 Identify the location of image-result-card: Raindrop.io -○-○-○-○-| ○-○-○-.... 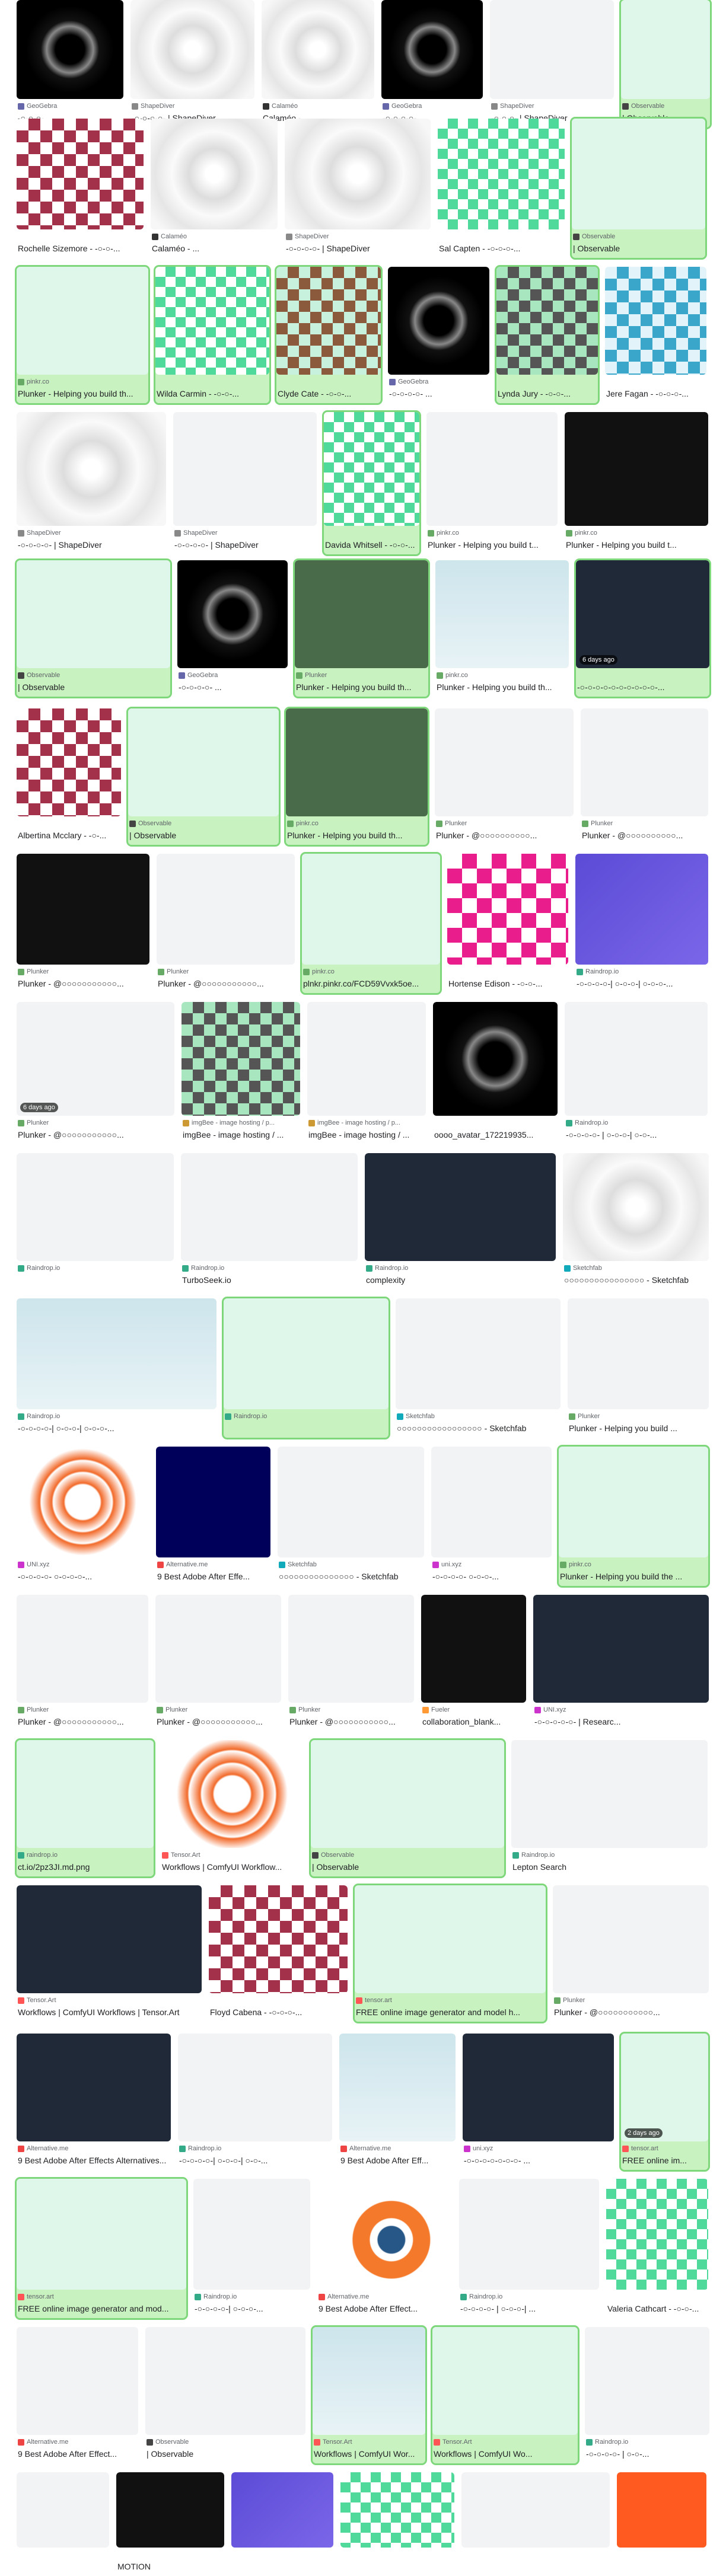
(251, 2248).